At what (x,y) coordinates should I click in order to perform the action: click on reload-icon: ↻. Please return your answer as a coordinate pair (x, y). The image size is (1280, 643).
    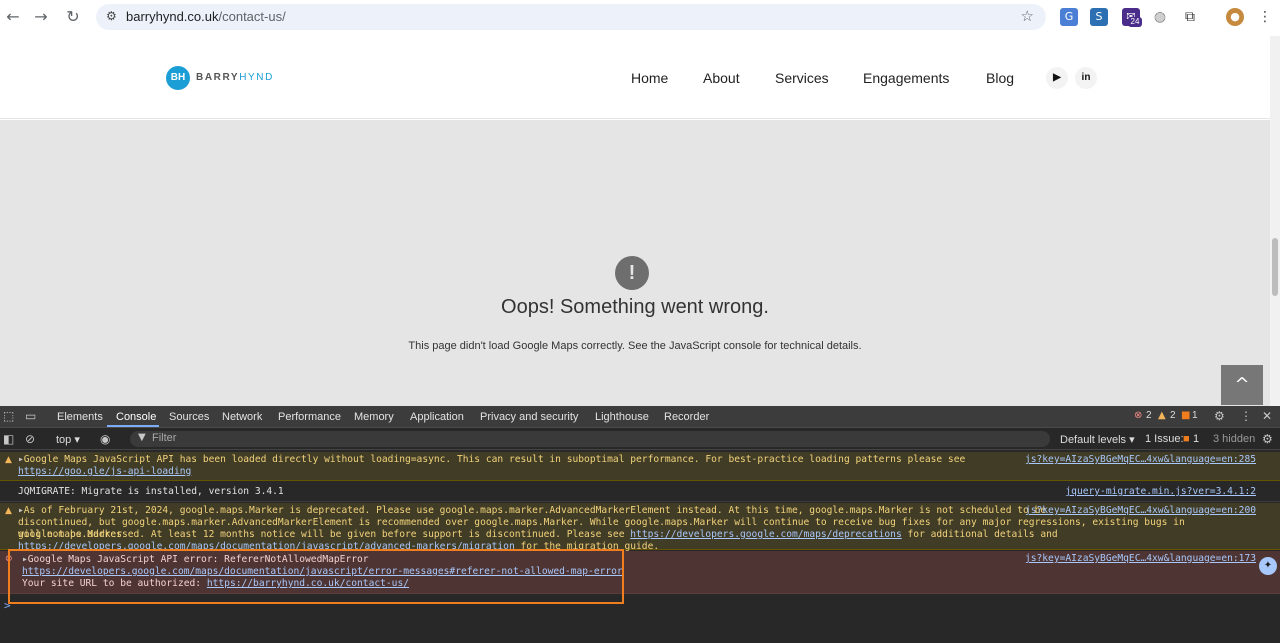
    Looking at the image, I should click on (73, 17).